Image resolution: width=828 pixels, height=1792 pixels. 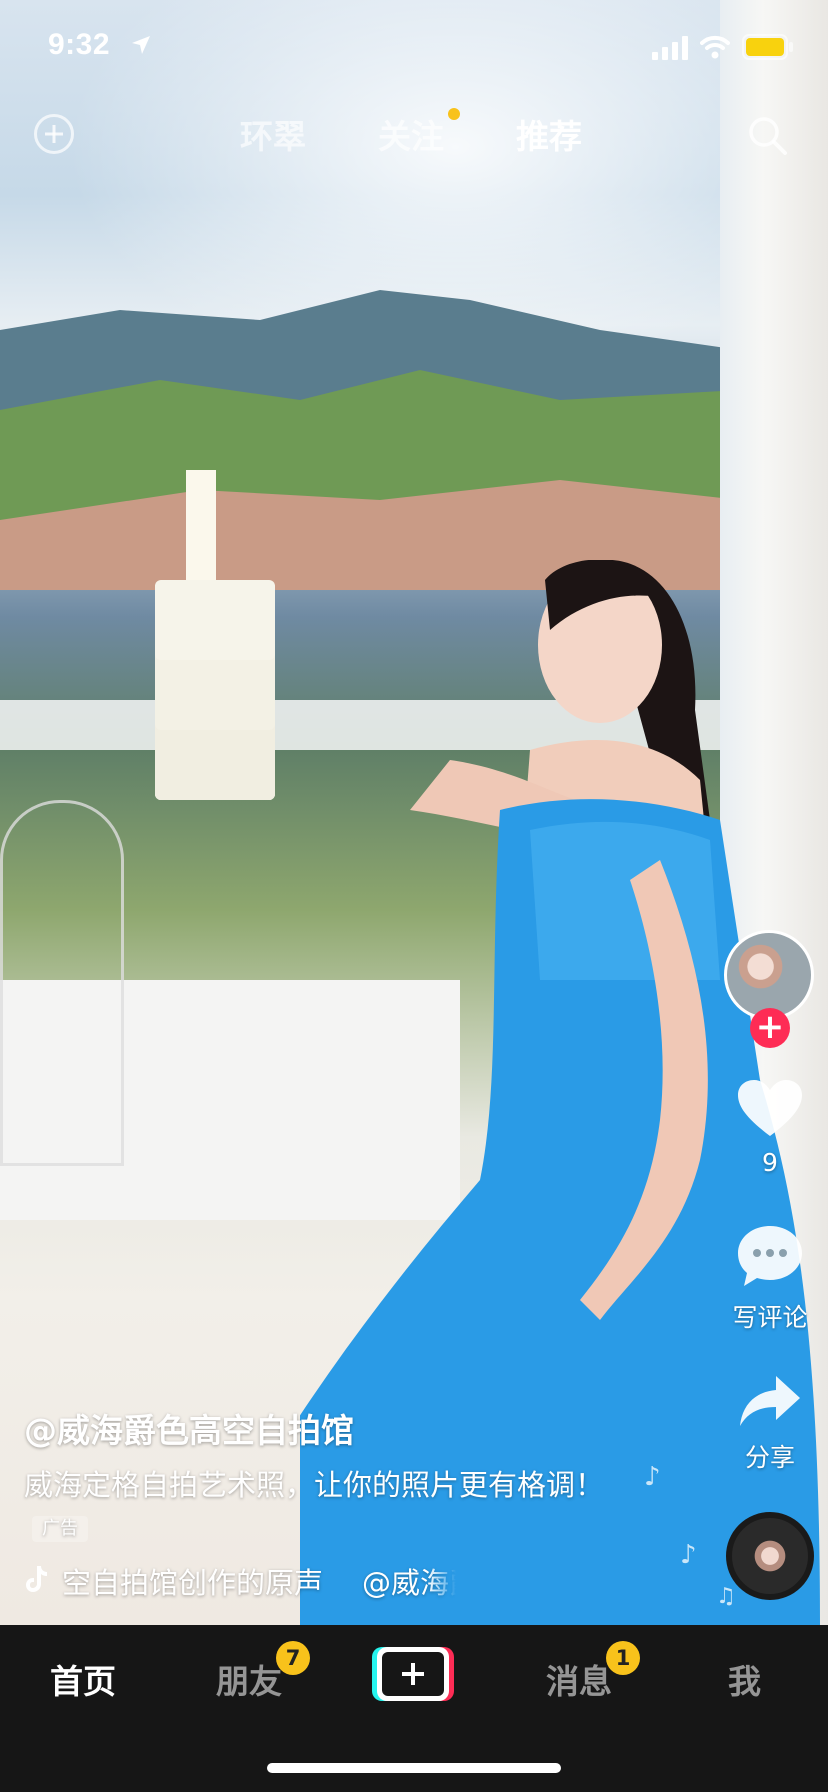 What do you see at coordinates (414, 1768) in the screenshot?
I see `home-indicator` at bounding box center [414, 1768].